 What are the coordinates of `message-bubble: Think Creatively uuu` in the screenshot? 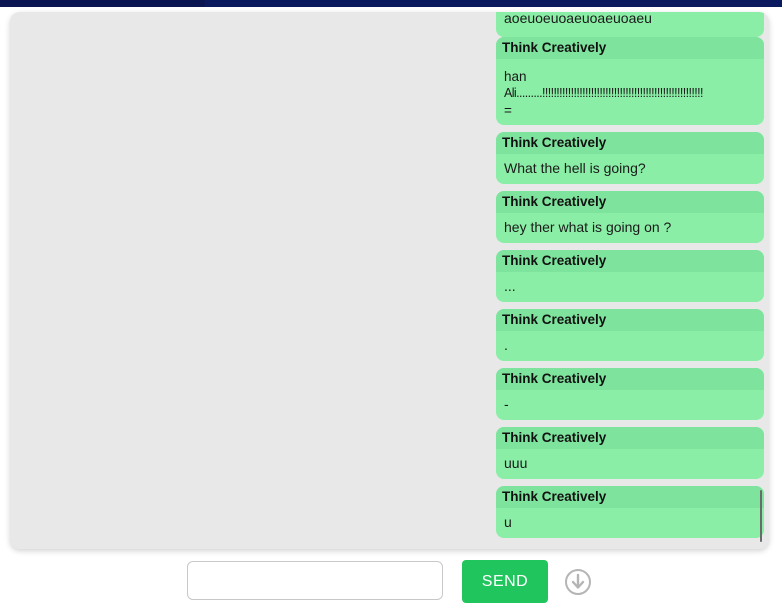 It's located at (630, 453).